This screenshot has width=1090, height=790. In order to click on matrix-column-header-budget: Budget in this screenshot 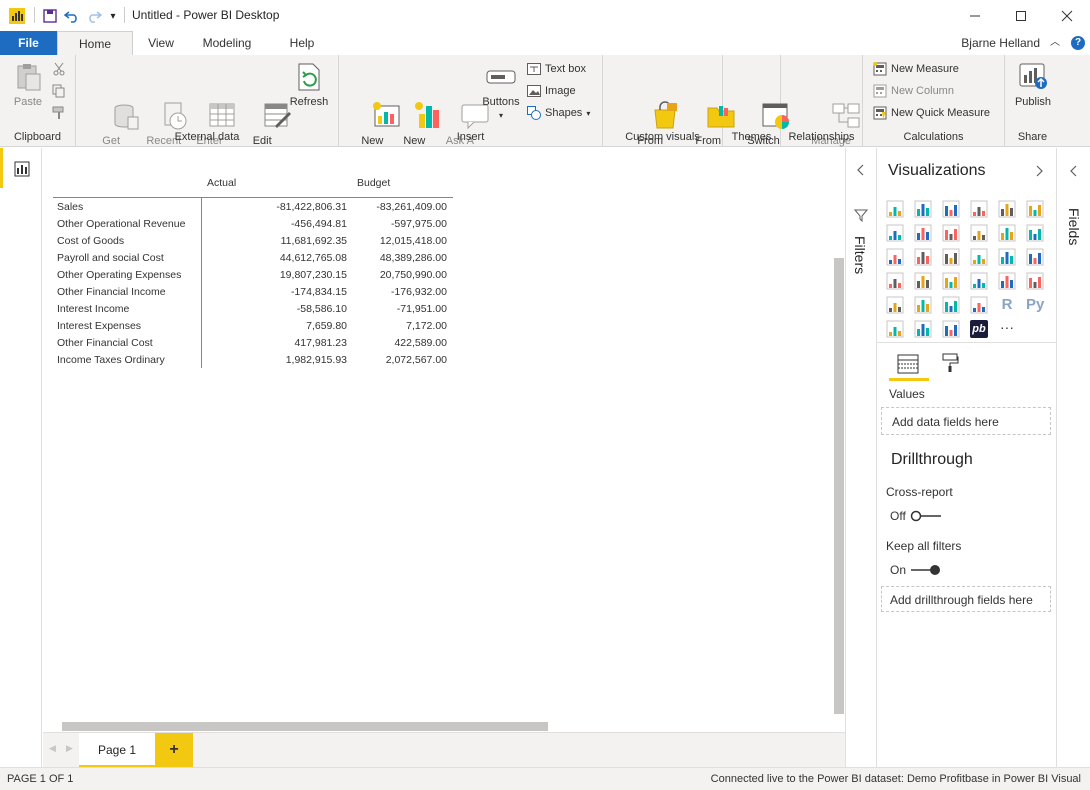, I will do `click(373, 183)`.